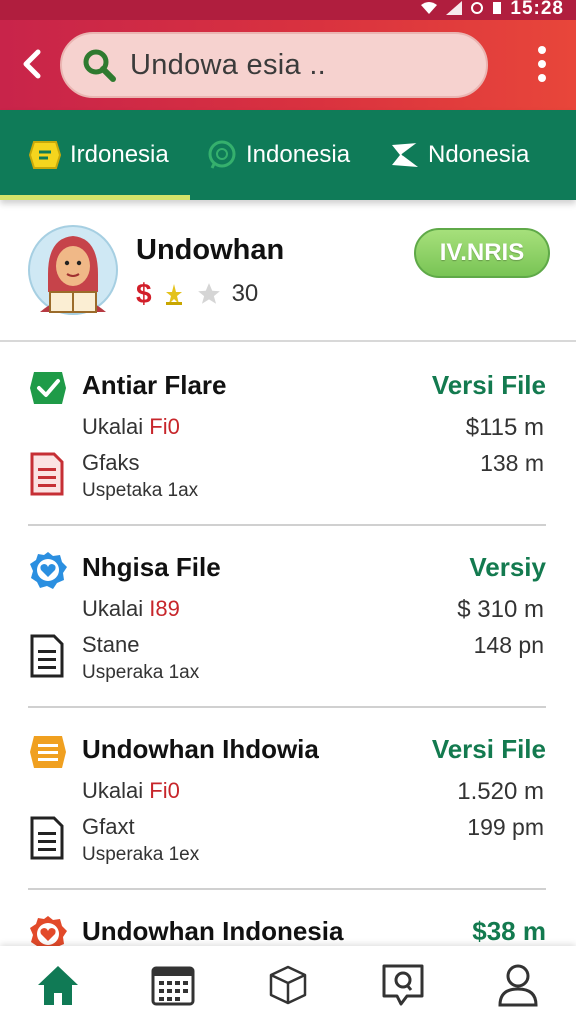 The width and height of the screenshot is (576, 1024). Describe the element at coordinates (208, 293) in the screenshot. I see `star-icon` at that location.